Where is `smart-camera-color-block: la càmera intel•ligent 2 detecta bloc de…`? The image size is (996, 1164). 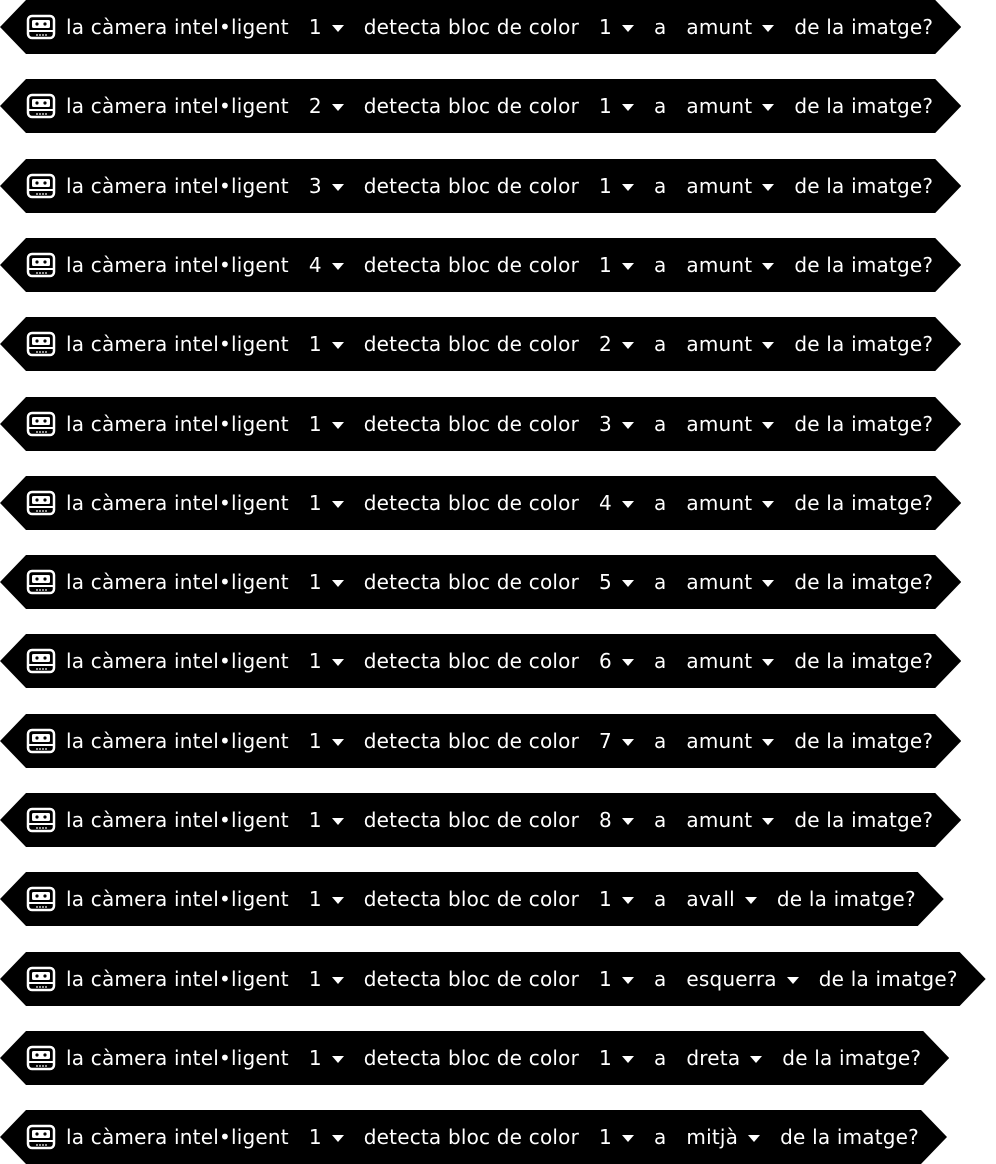
smart-camera-color-block: la càmera intel•ligent 2 detecta bloc de… is located at coordinates (480, 106).